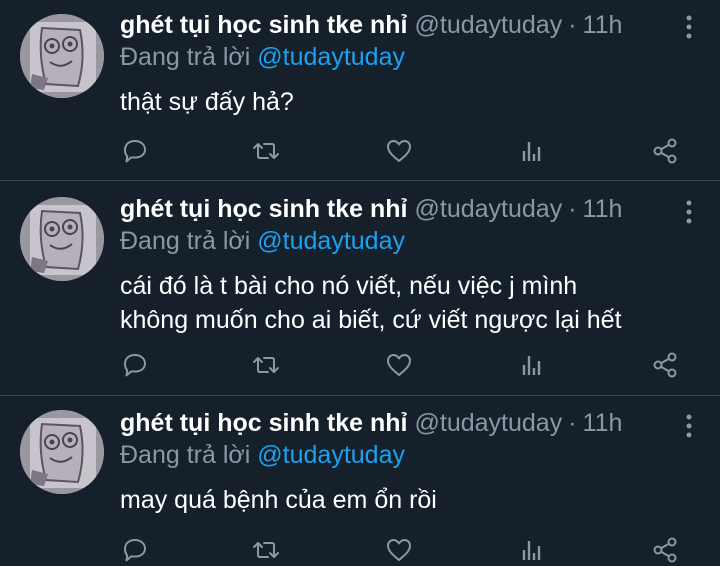  Describe the element at coordinates (278, 500) in the screenshot. I see `tweet-text: may quá bệnh của em ổn rồi` at that location.